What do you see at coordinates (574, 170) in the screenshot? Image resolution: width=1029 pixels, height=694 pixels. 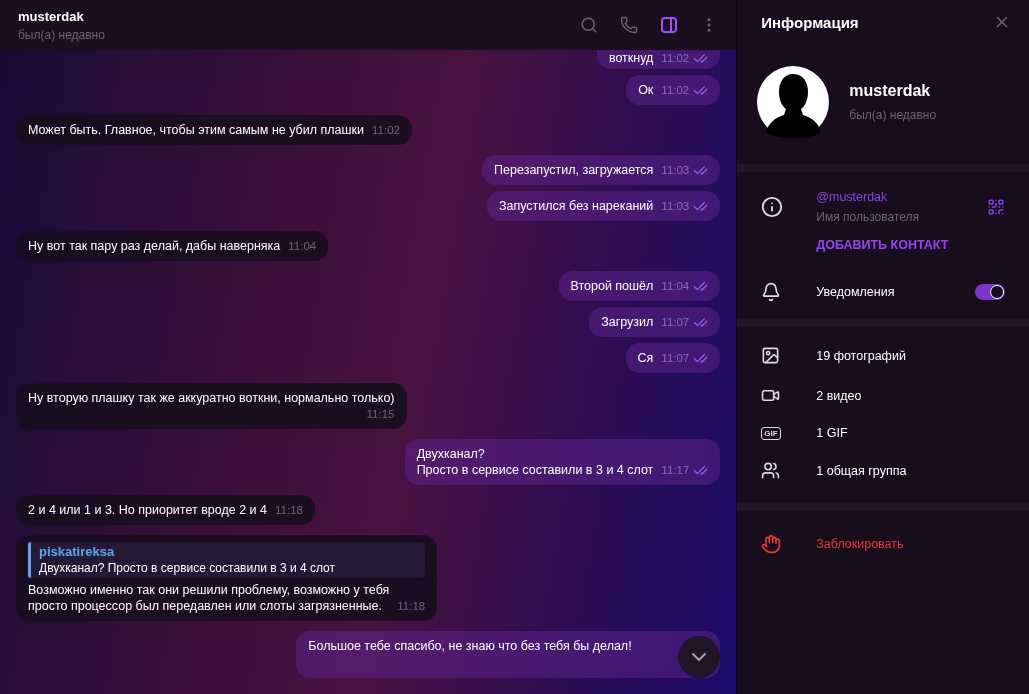 I see `message-text: Перезапустил, загружается` at bounding box center [574, 170].